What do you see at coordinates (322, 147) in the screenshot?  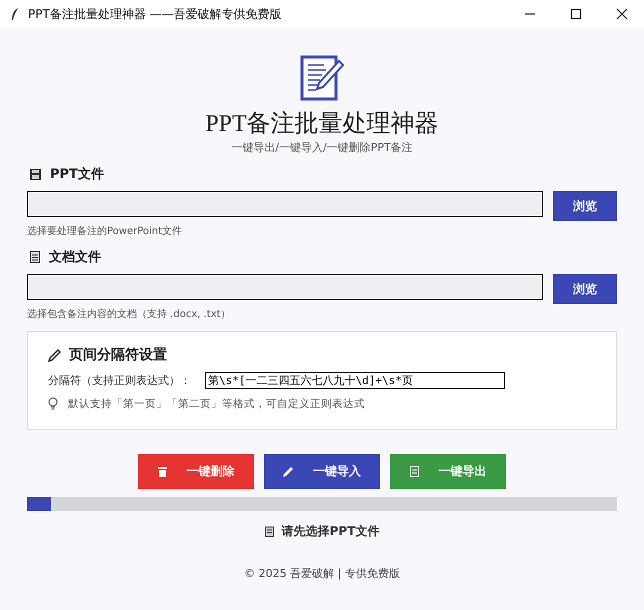 I see `app-subtitle: 一键导出/一键导入/一键删除PPT备注` at bounding box center [322, 147].